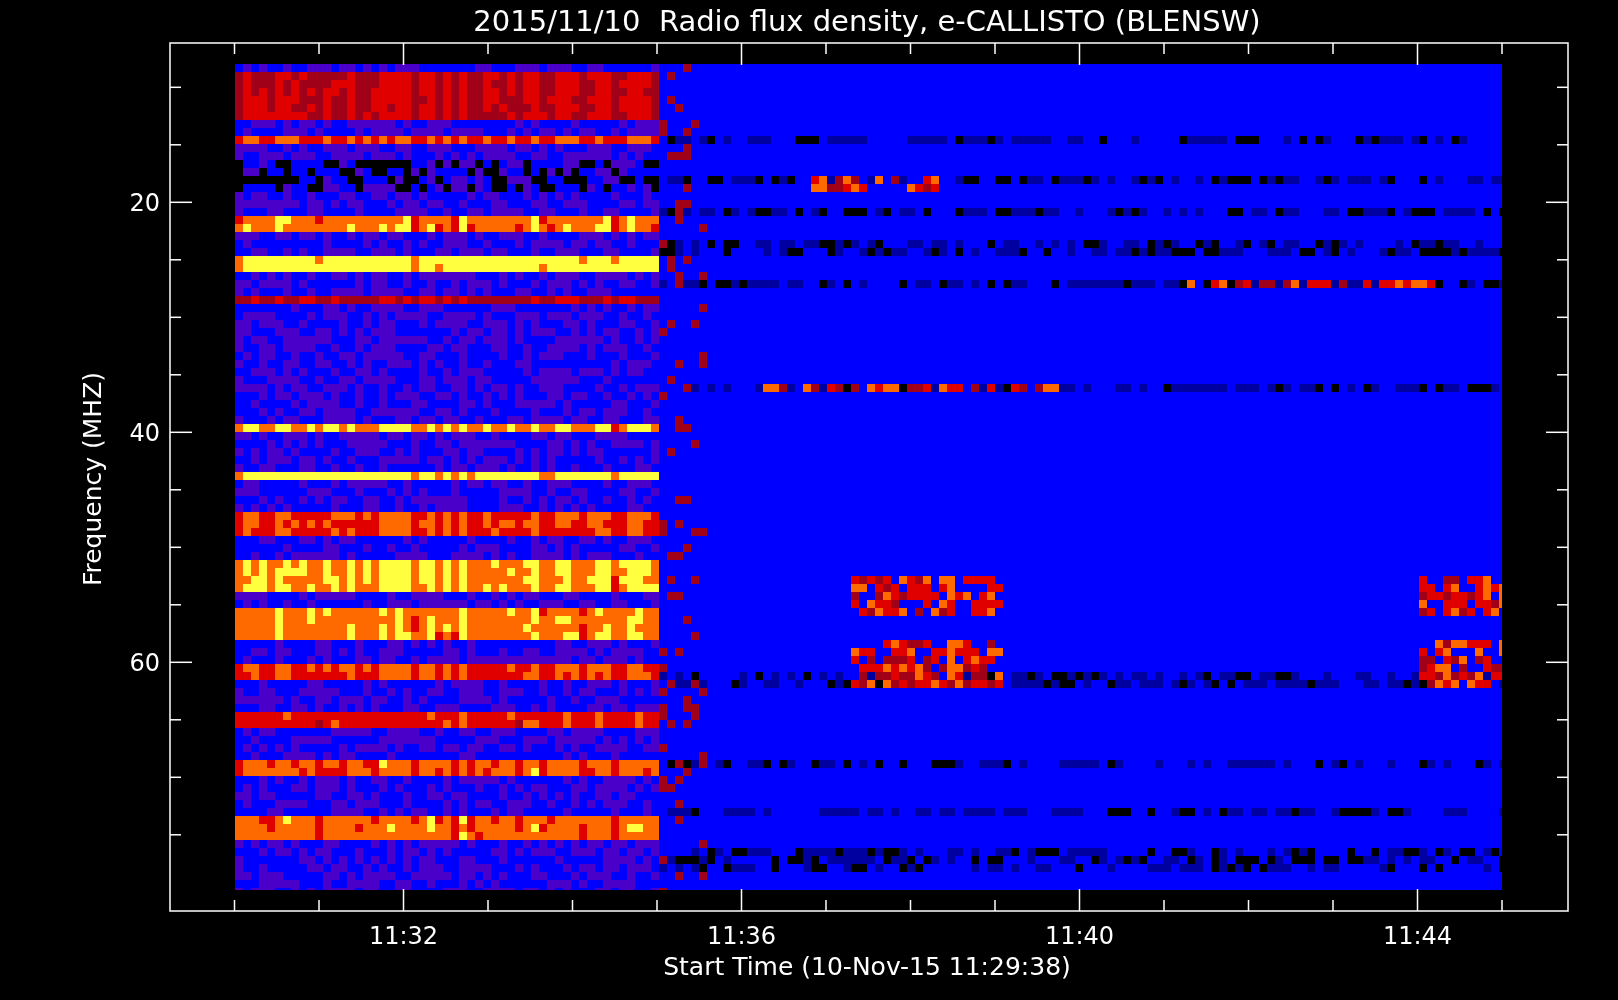 This screenshot has width=1618, height=1000. Describe the element at coordinates (144, 663) in the screenshot. I see `y-tick-label: 60` at that location.